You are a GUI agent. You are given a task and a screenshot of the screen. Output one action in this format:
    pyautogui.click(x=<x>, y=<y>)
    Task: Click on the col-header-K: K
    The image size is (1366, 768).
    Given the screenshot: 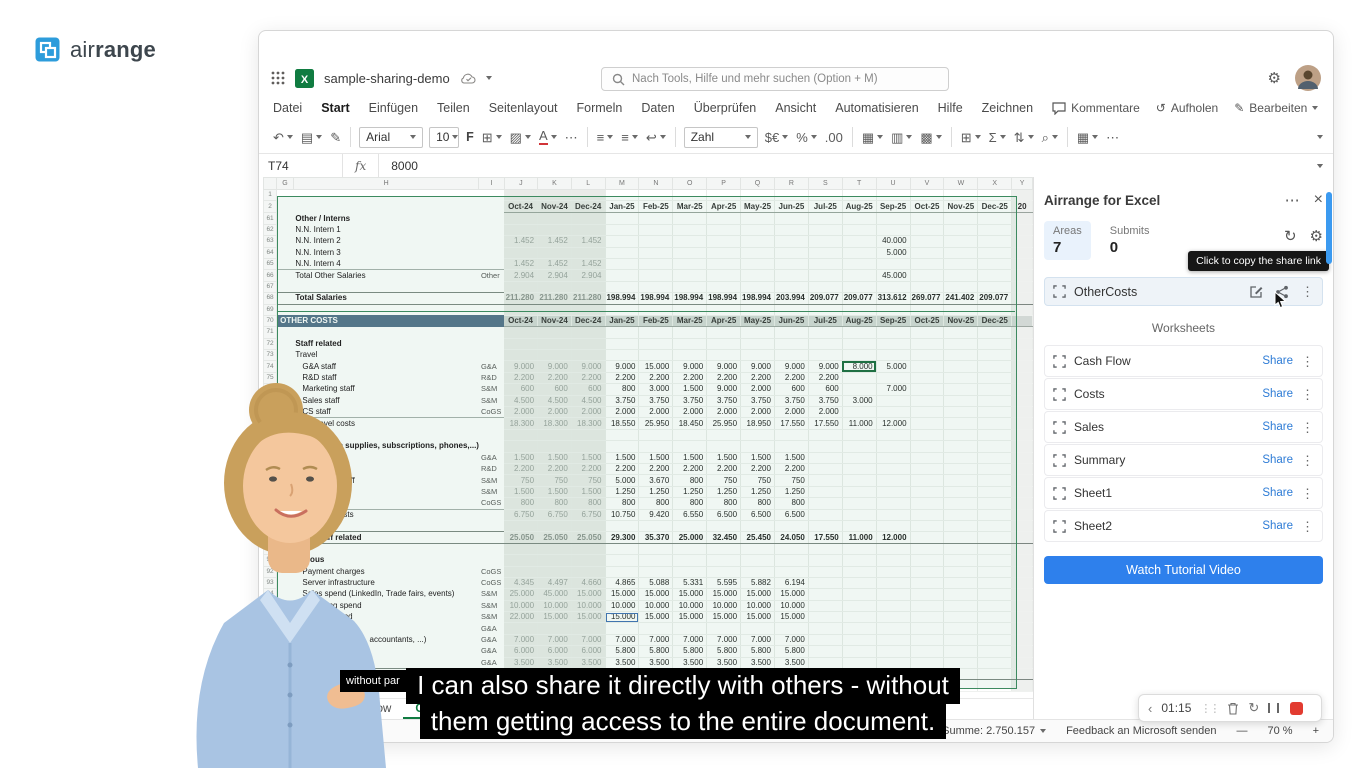 What is the action you would take?
    pyautogui.click(x=554, y=183)
    